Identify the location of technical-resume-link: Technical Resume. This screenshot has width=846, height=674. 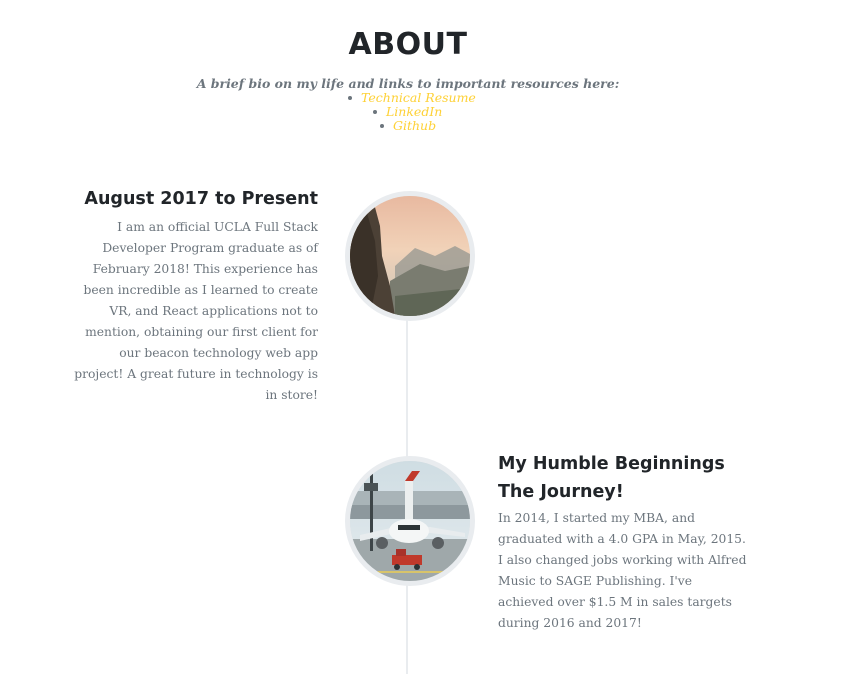
(418, 97).